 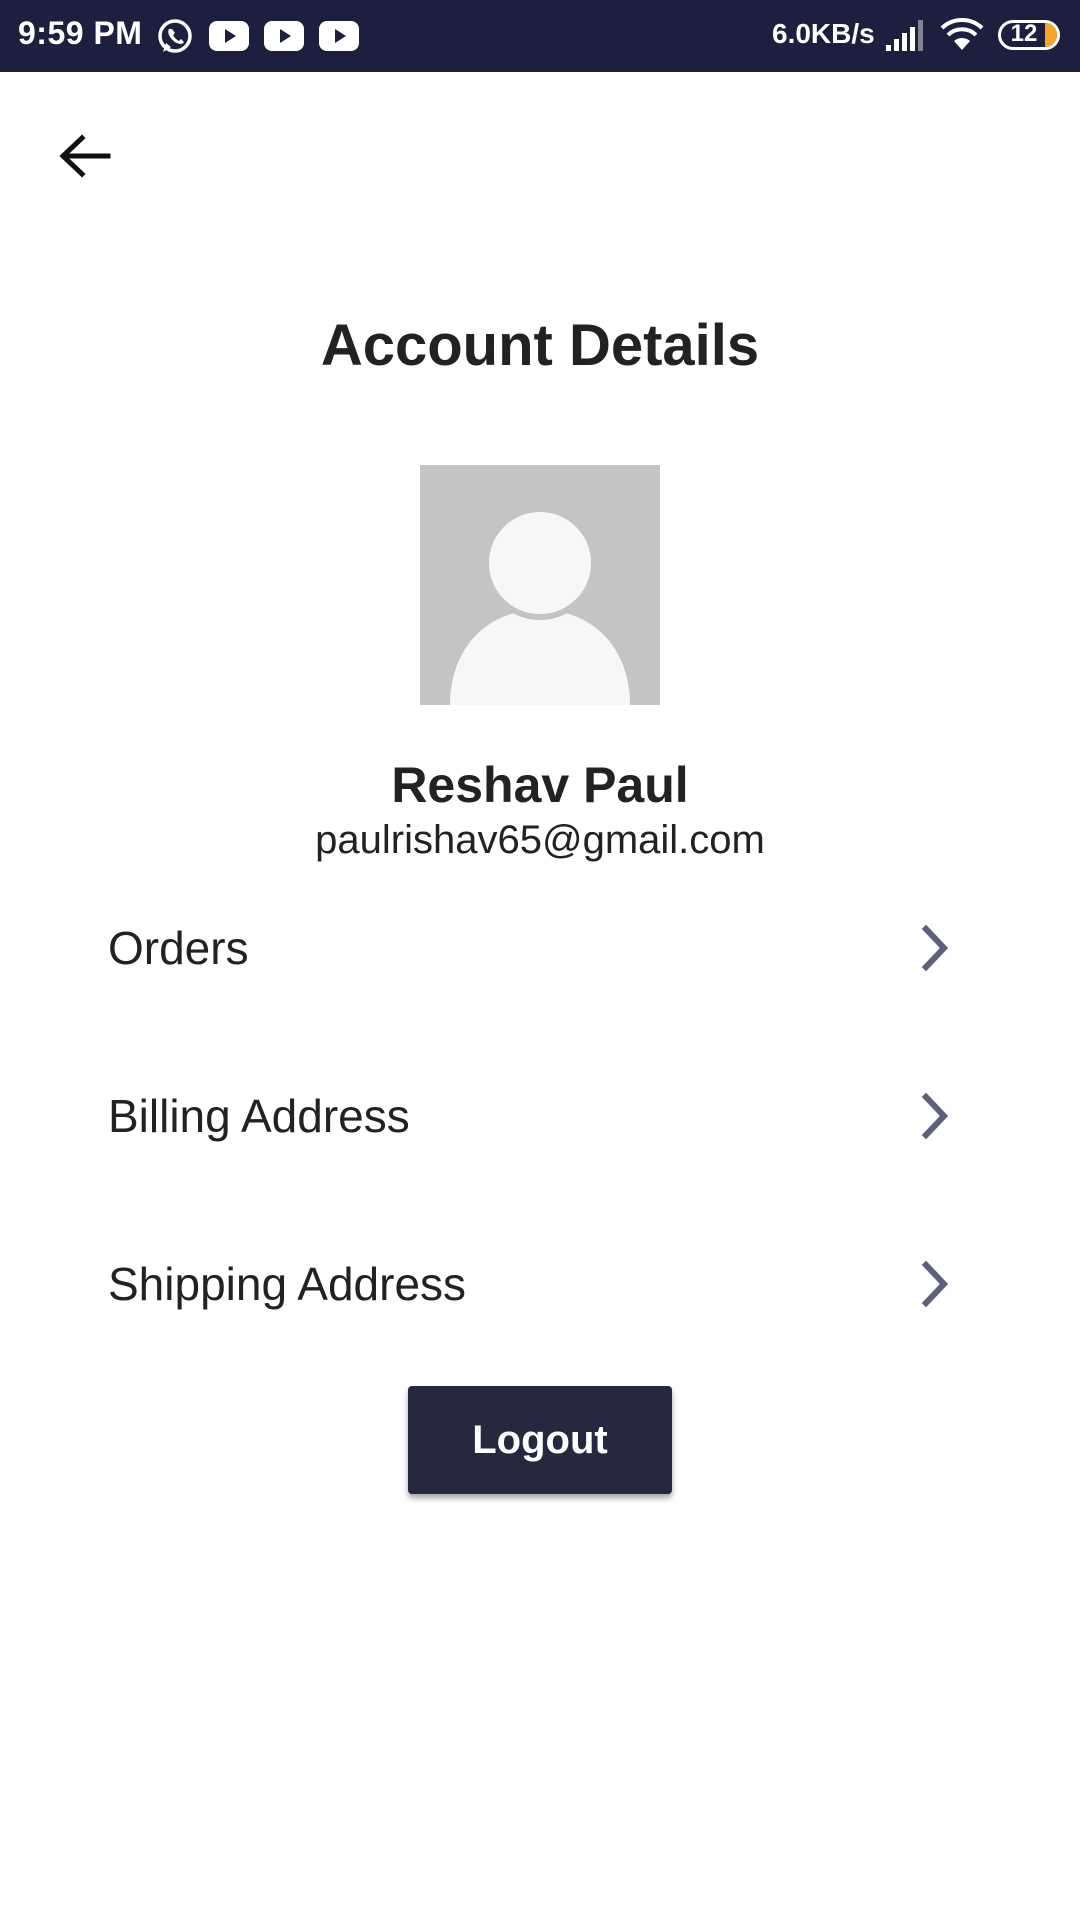 What do you see at coordinates (823, 33) in the screenshot?
I see `network-speed: 6.0KB/s` at bounding box center [823, 33].